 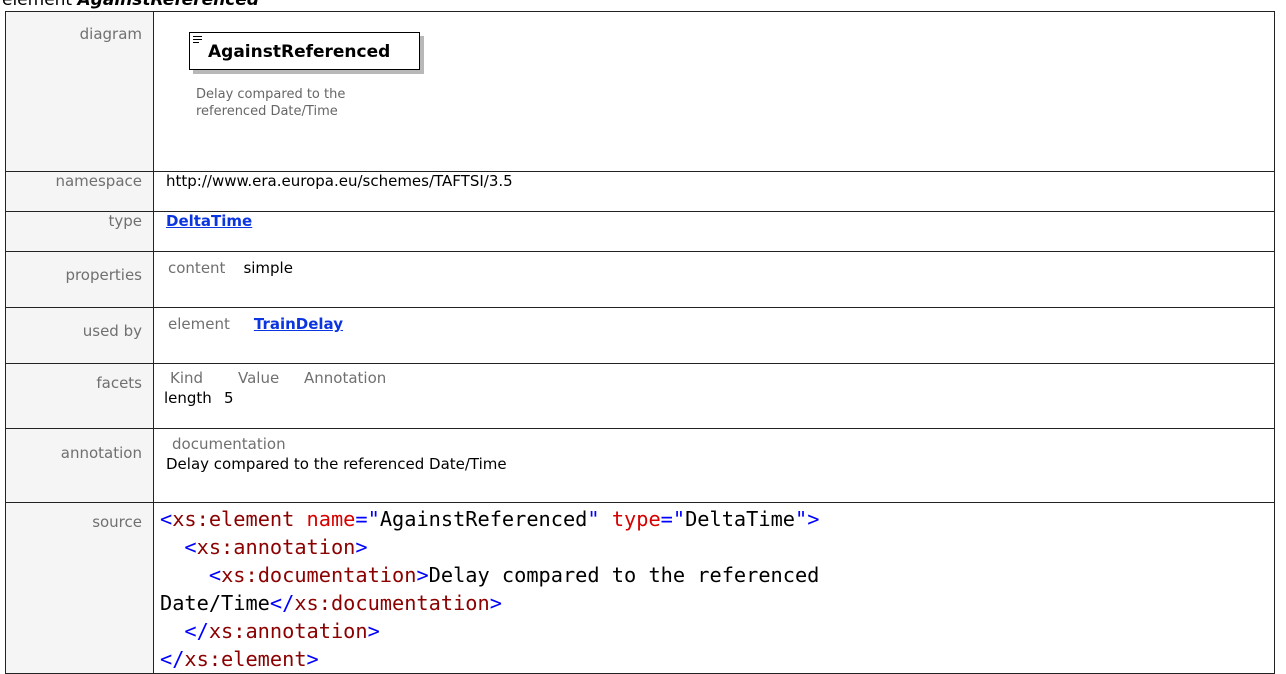 I want to click on facets-cell: Kind Value Annotation length 5, so click(x=714, y=396).